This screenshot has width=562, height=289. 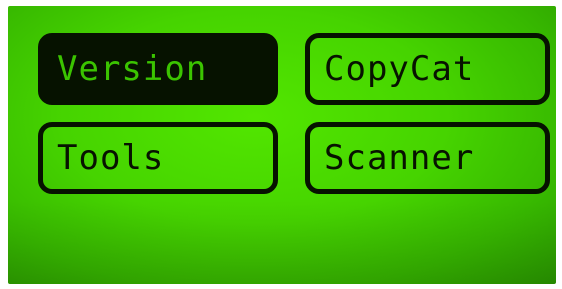 I want to click on scanner-button: Scanner, so click(x=427, y=158).